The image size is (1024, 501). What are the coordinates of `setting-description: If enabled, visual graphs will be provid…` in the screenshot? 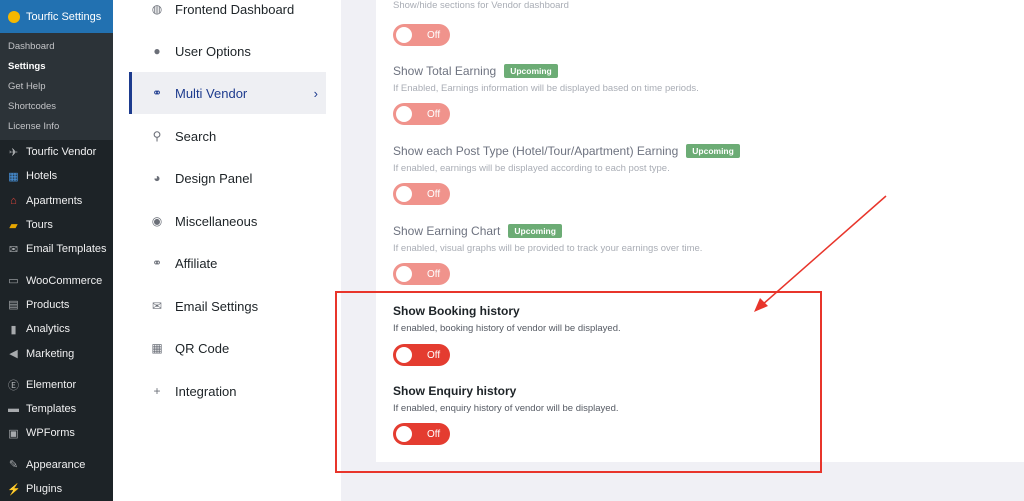 It's located at (548, 248).